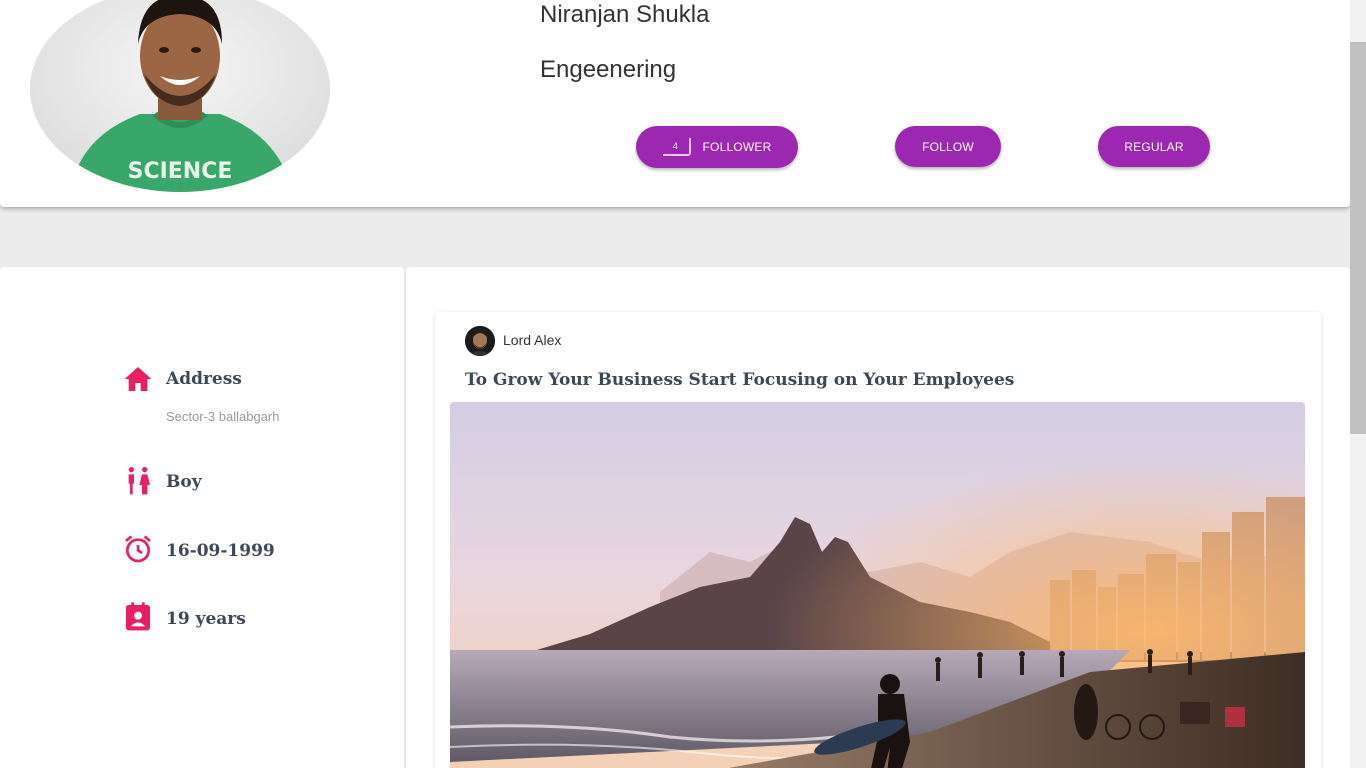 The height and width of the screenshot is (768, 1366). Describe the element at coordinates (180, 171) in the screenshot. I see `svg-text: SCIENCE` at that location.